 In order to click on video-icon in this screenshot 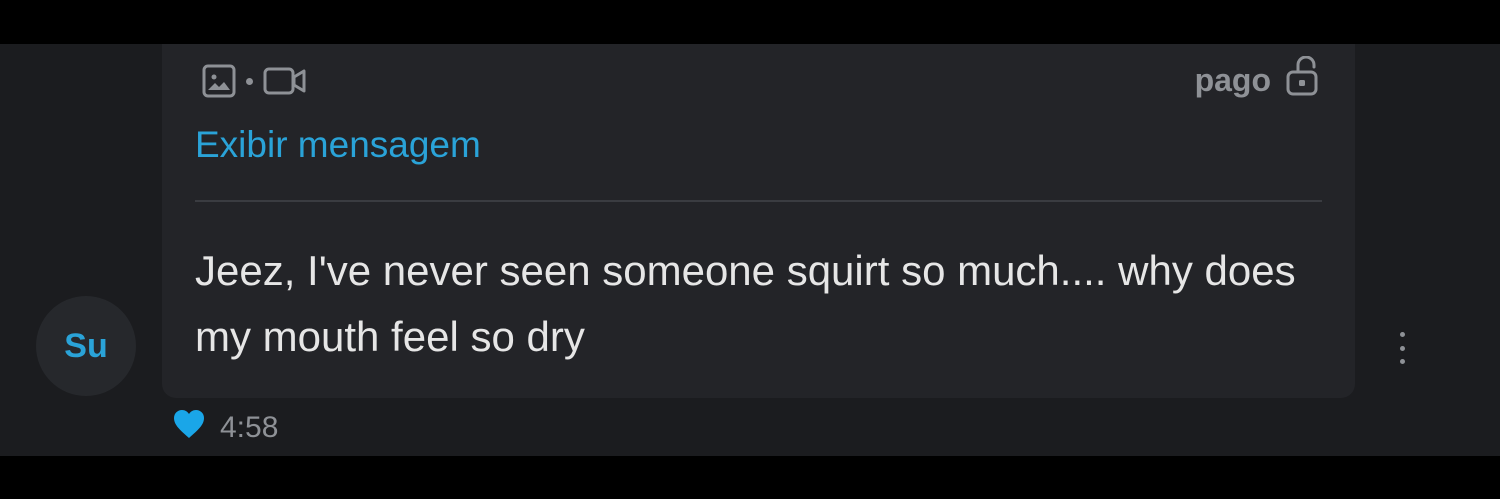, I will do `click(285, 81)`.